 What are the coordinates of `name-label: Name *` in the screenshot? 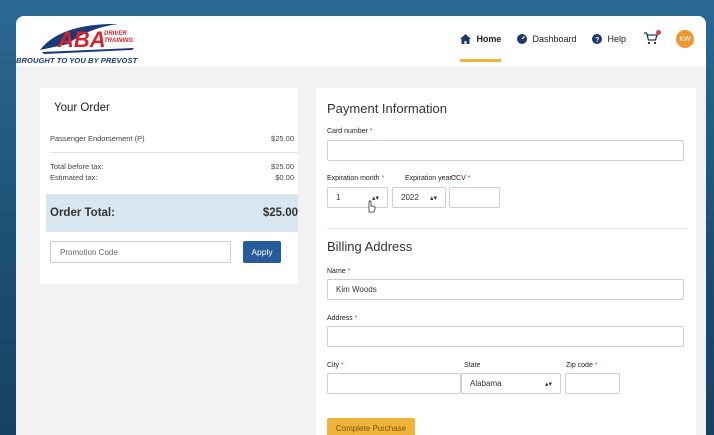 It's located at (339, 271).